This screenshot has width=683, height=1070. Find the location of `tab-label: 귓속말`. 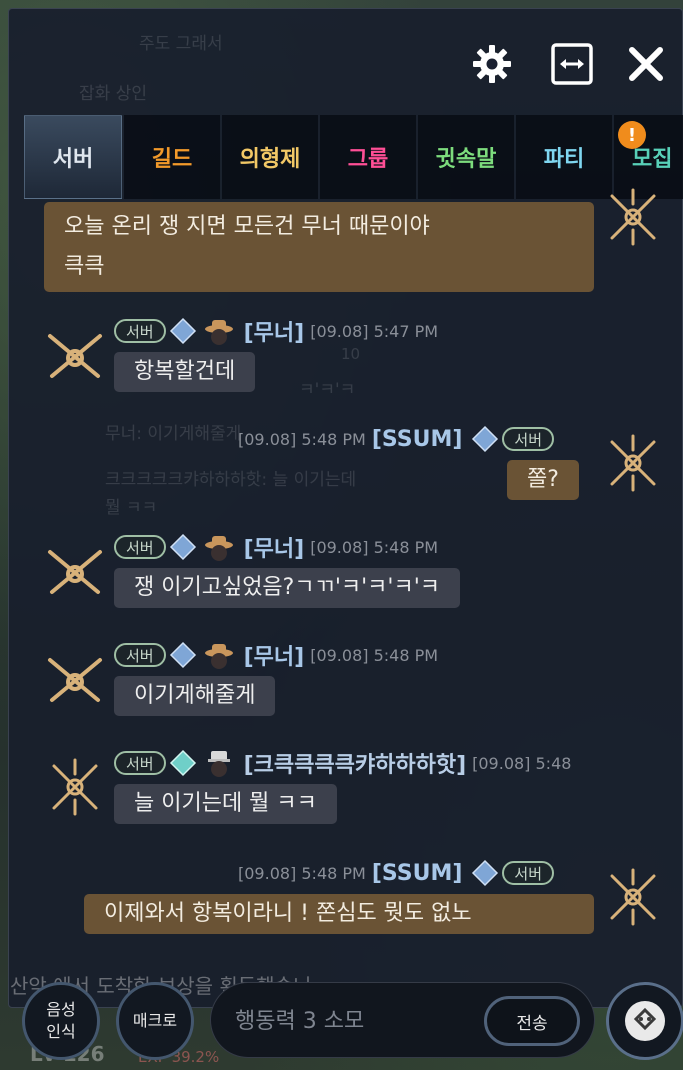

tab-label: 귓속말 is located at coordinates (466, 159).